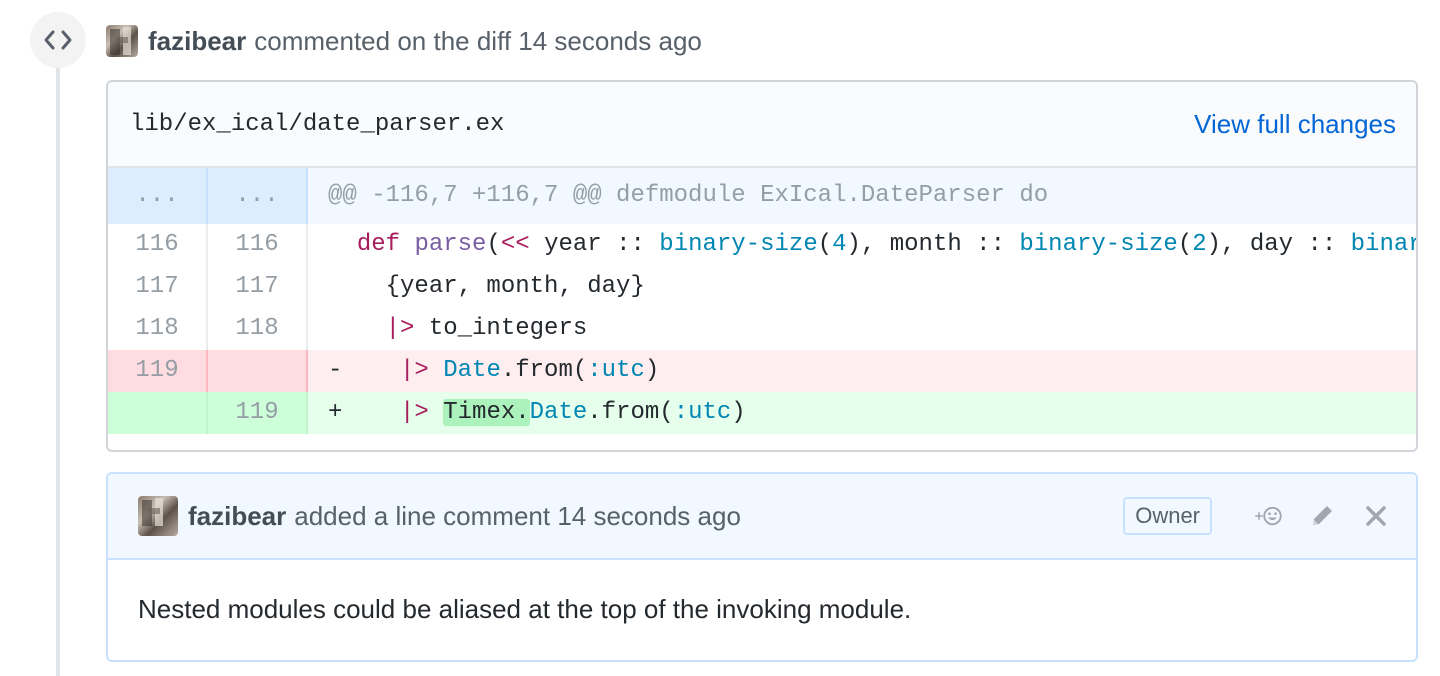 The height and width of the screenshot is (676, 1440). Describe the element at coordinates (258, 287) in the screenshot. I see `new-line-number: 117` at that location.